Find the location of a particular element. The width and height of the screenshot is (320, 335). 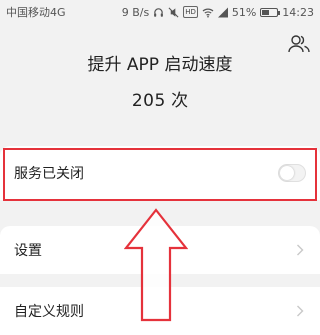

wifi-icon is located at coordinates (208, 12).